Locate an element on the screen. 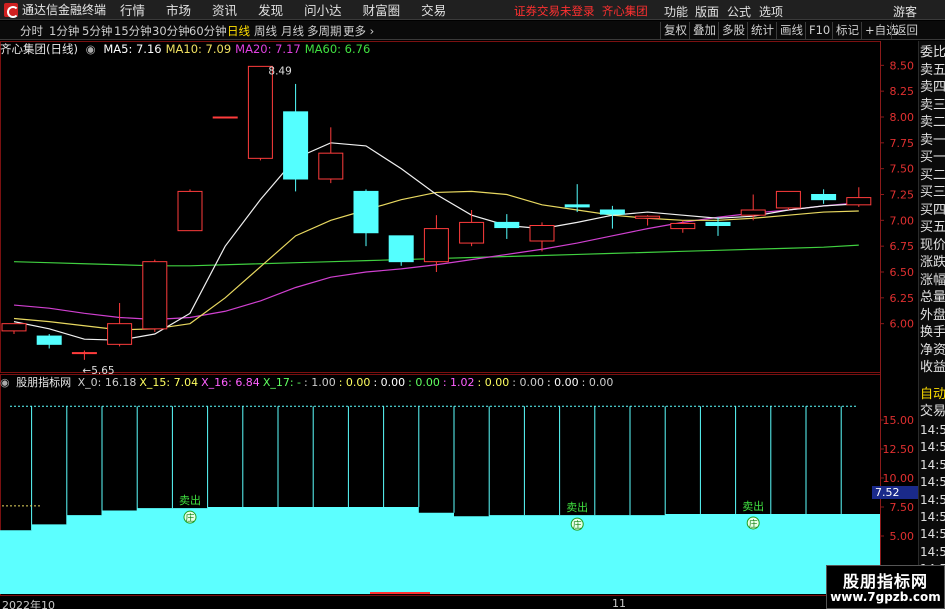  watermark-url: www.7gpzb.com is located at coordinates (885, 597).